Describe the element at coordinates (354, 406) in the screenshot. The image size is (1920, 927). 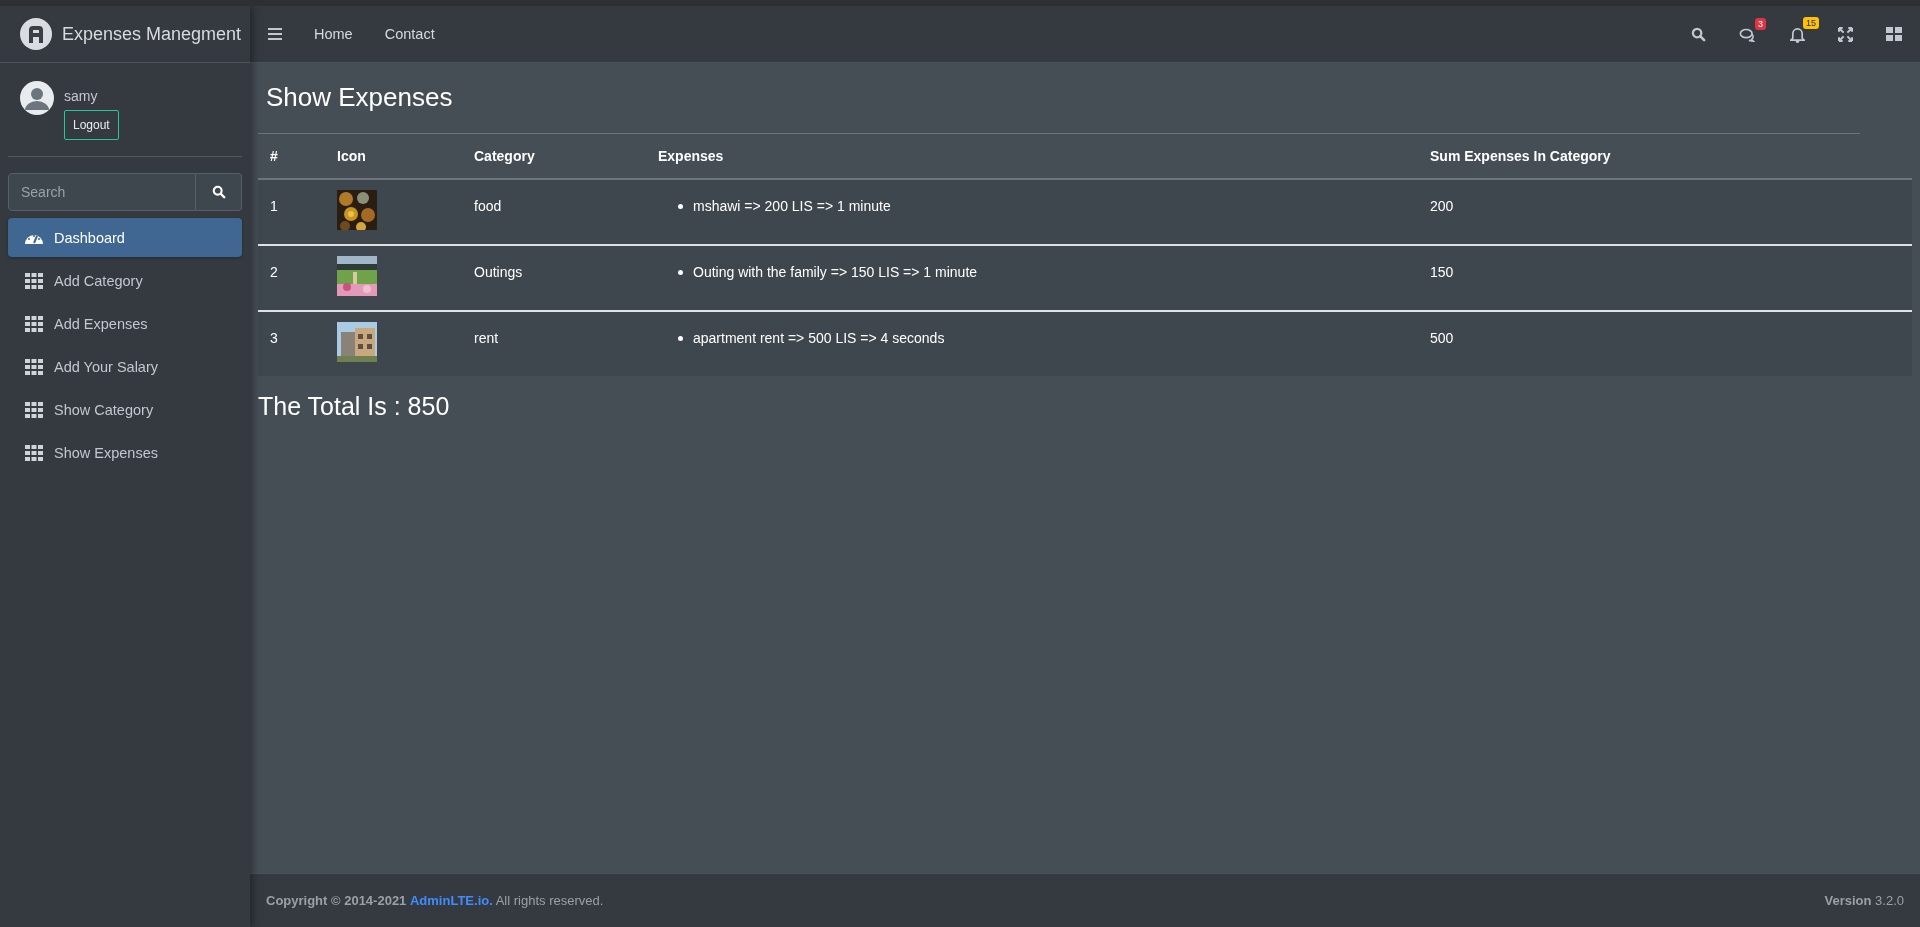
I see `total-text: The Total Is : 850` at that location.